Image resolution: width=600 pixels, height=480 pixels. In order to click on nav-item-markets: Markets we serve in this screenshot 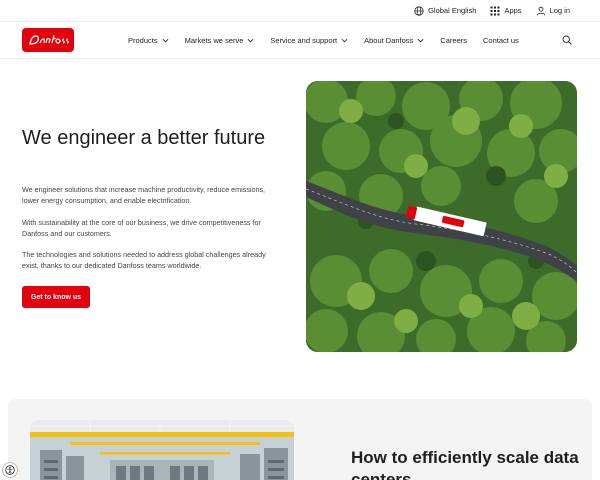, I will do `click(220, 40)`.